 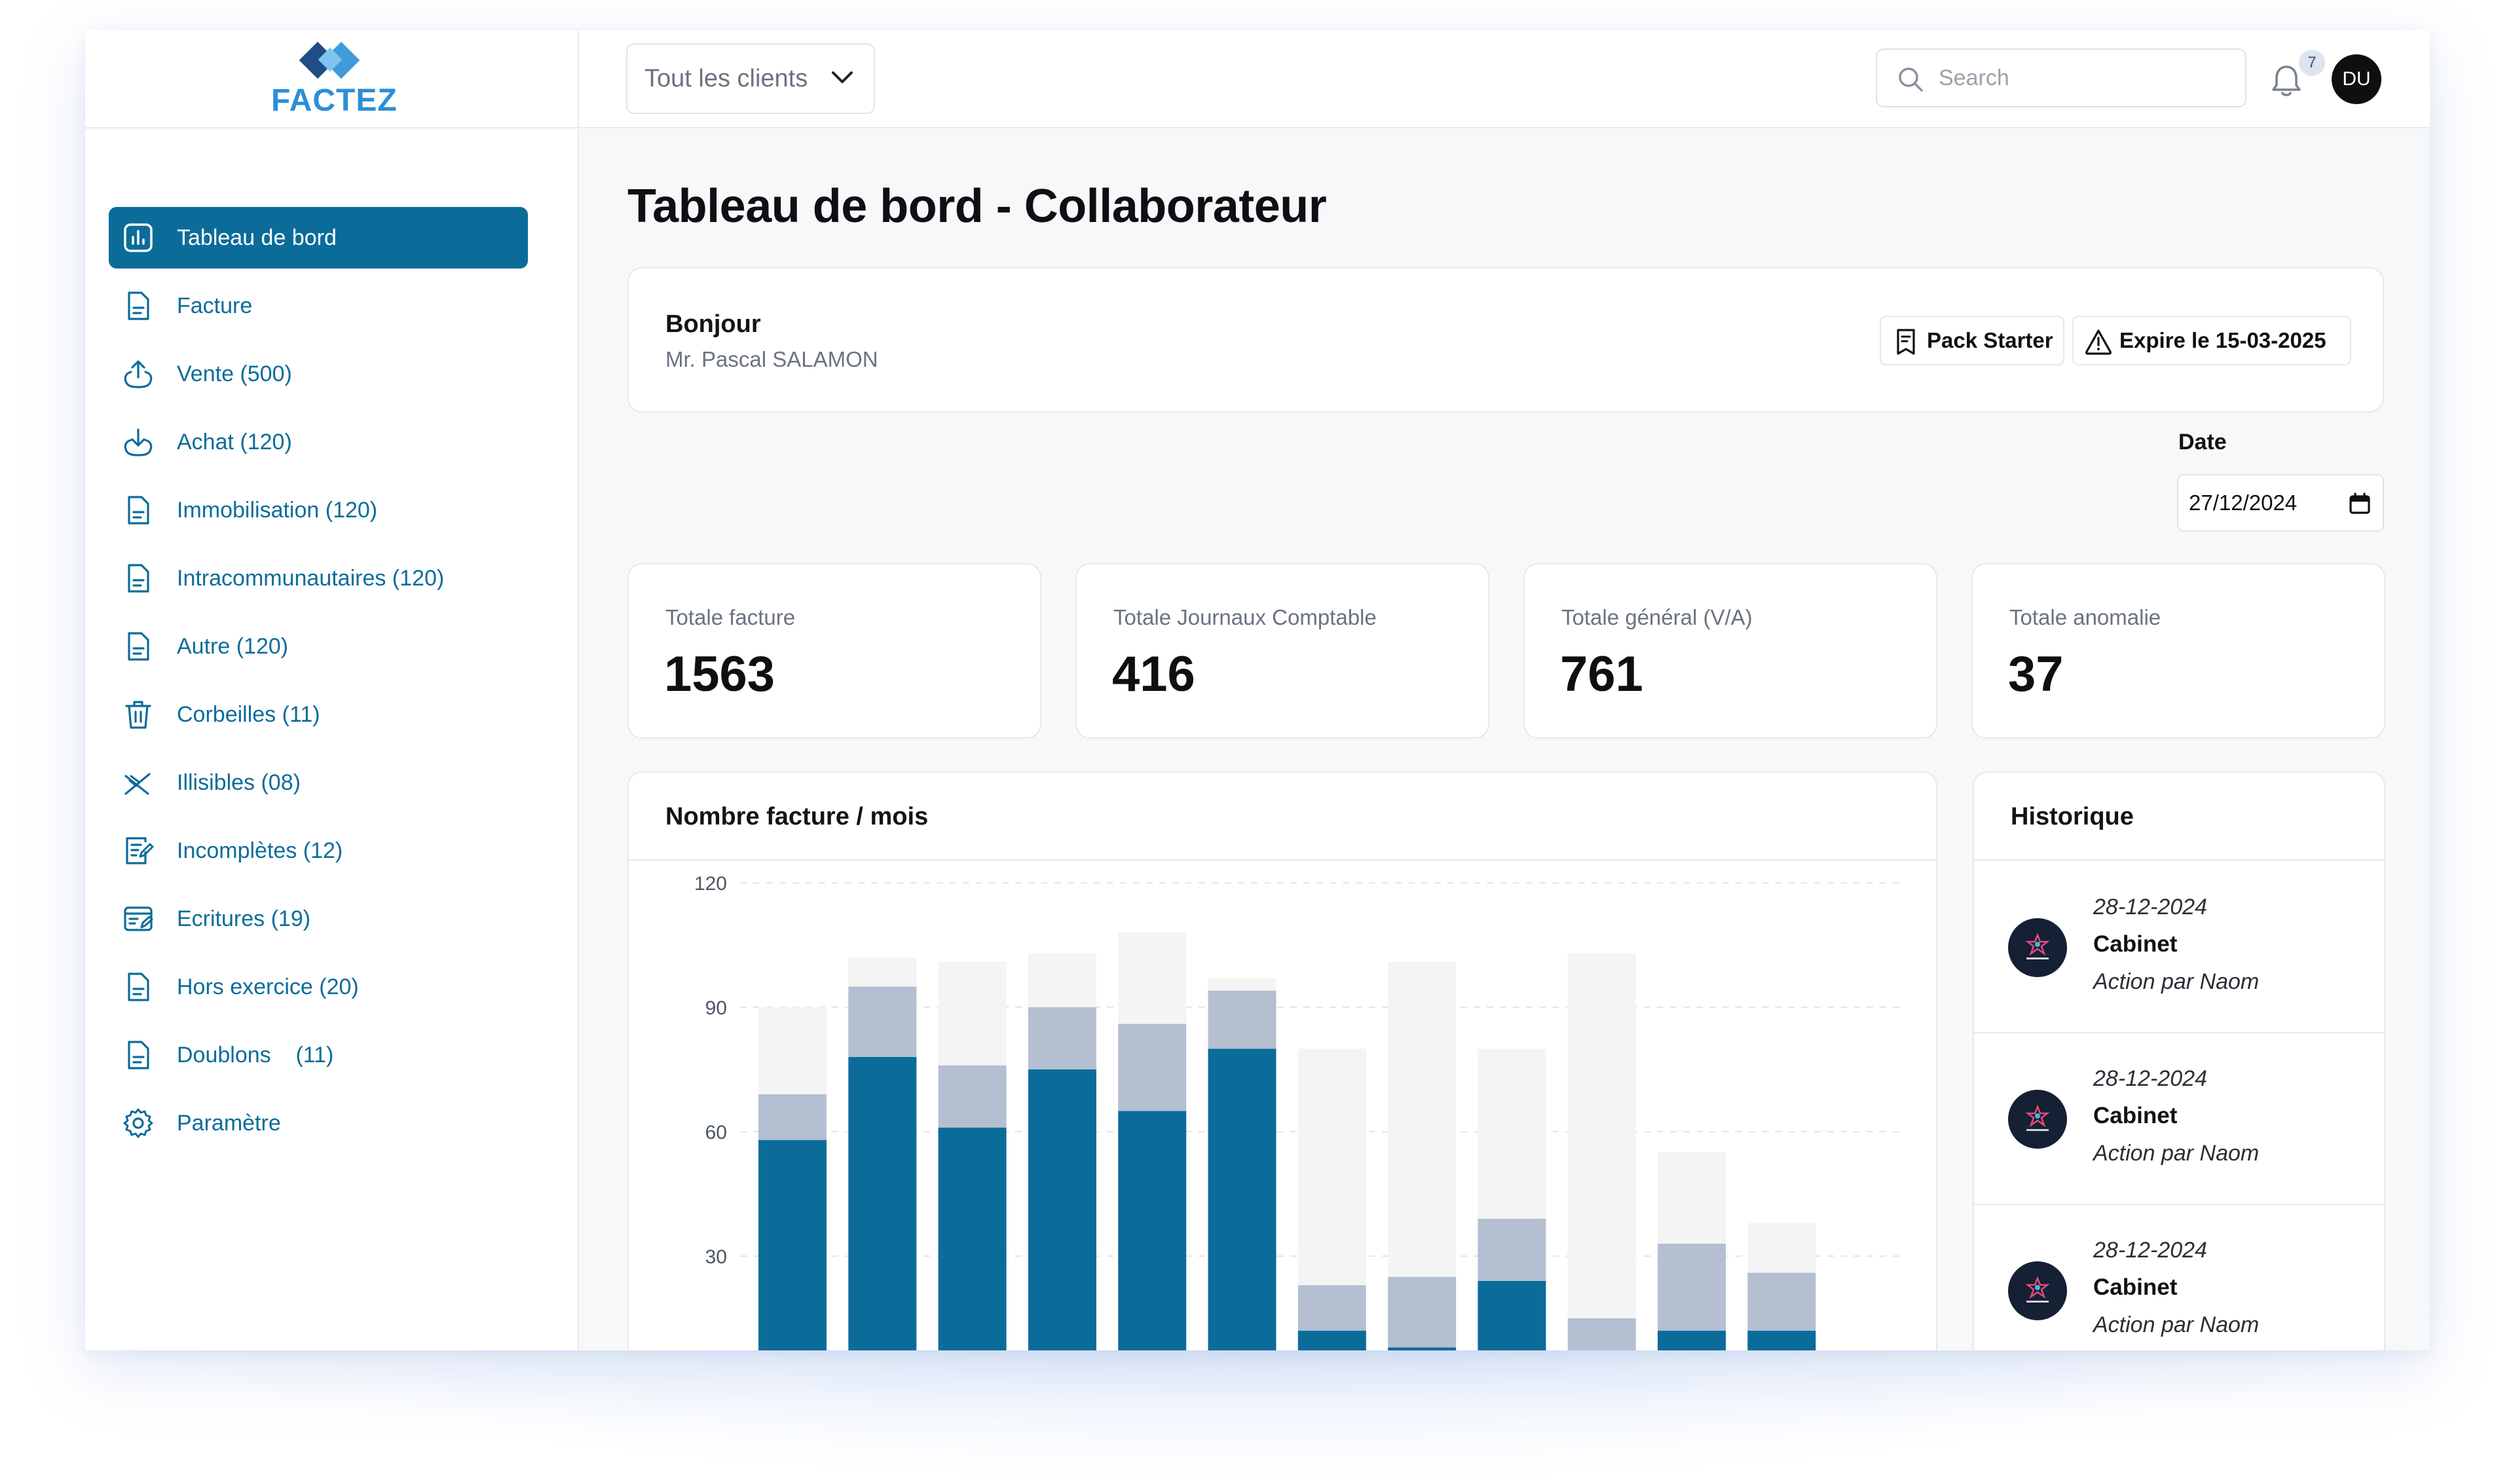 I want to click on sidebar-item-corbeilles: Corbeilles (11), so click(x=318, y=714).